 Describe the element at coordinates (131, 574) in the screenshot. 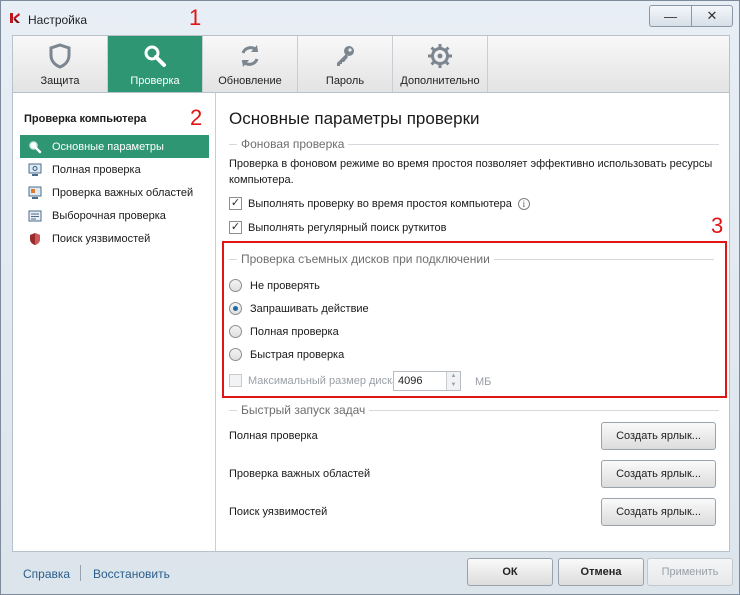

I see `restore-link: Восстановить` at that location.